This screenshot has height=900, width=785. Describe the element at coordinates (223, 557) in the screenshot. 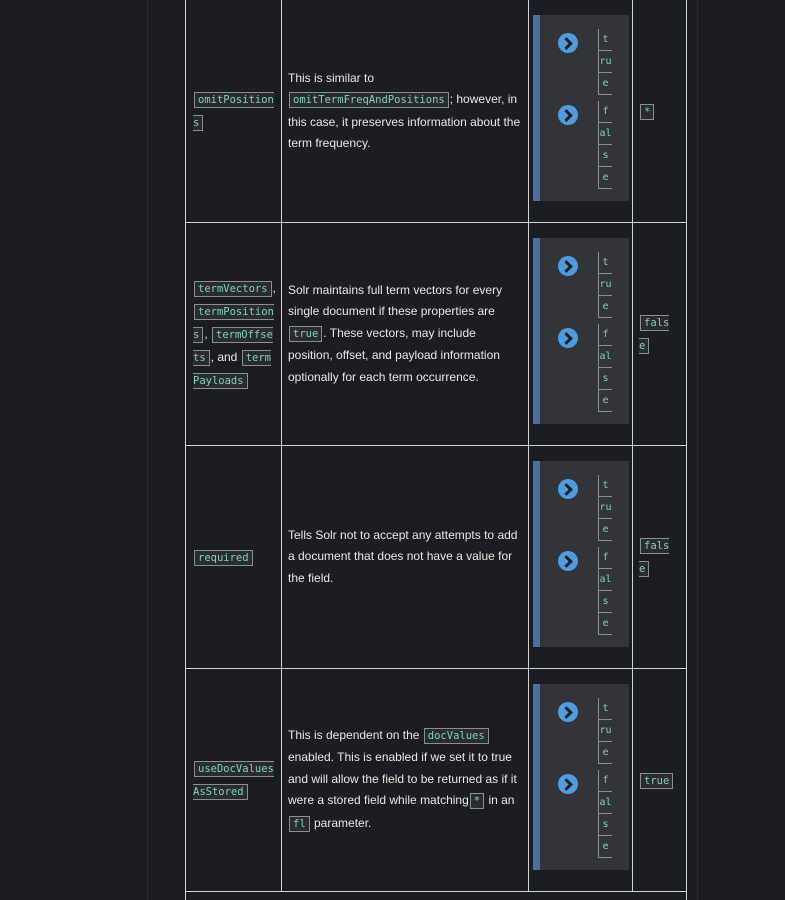

I see `property-name: required` at that location.